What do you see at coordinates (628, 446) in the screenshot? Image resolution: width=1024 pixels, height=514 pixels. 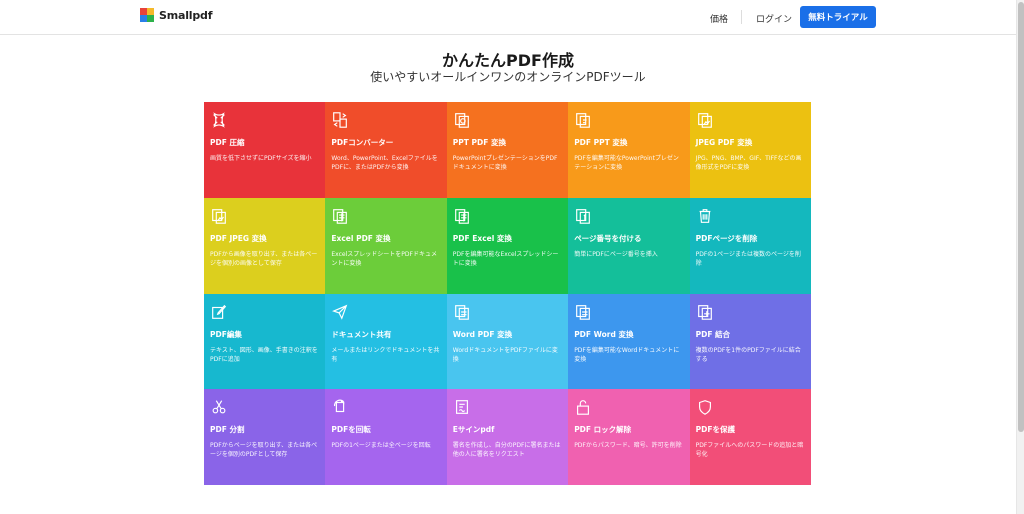 I see `tool-description: PDFからパスワード、暗号、許可を削除` at bounding box center [628, 446].